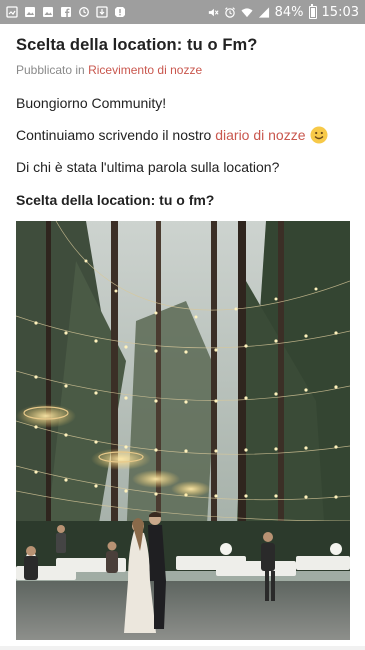 The image size is (365, 650). Describe the element at coordinates (12, 12) in the screenshot. I see `gallery-icon` at that location.